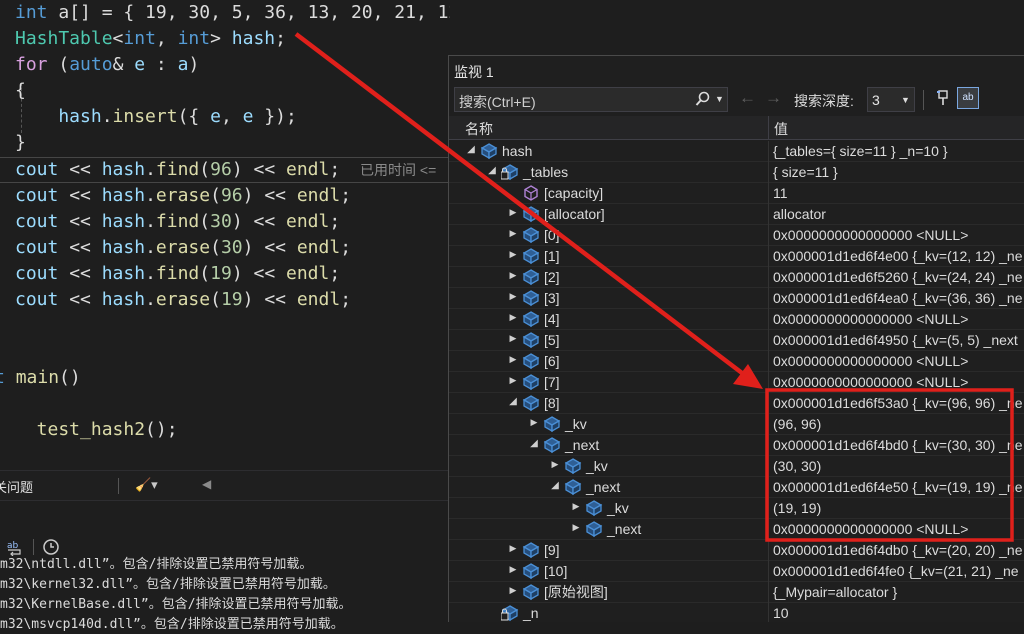 The image size is (1024, 634). What do you see at coordinates (891, 99) in the screenshot?
I see `search-depth-select: 3 ▼` at bounding box center [891, 99].